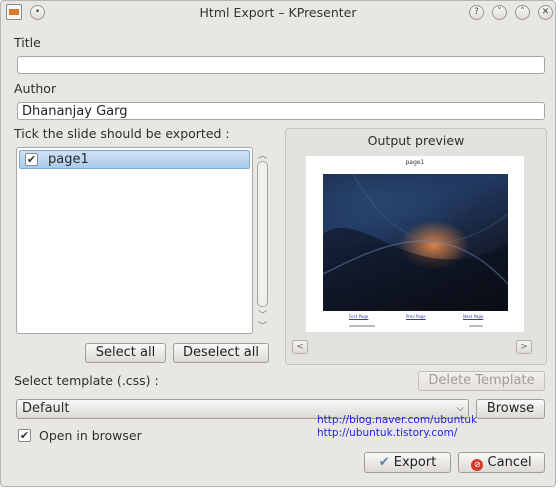  I want to click on slides-scrollbar, so click(262, 234).